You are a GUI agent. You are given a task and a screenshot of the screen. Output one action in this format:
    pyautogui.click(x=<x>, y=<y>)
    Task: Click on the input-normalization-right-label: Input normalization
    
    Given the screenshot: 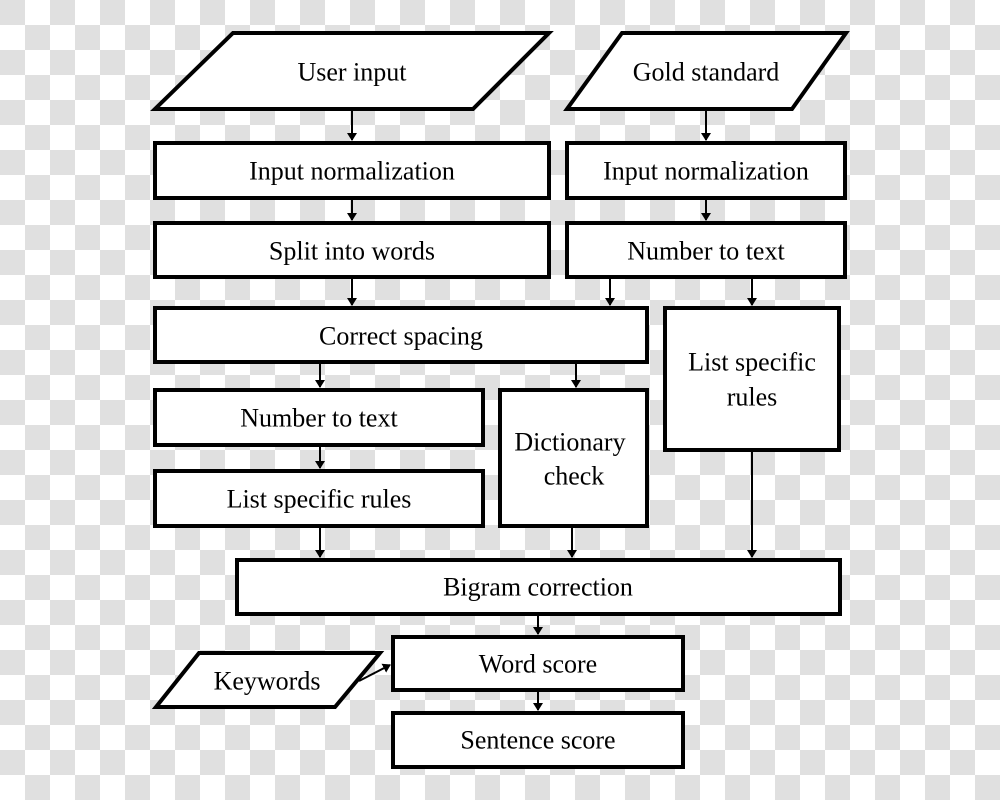 What is the action you would take?
    pyautogui.click(x=706, y=171)
    